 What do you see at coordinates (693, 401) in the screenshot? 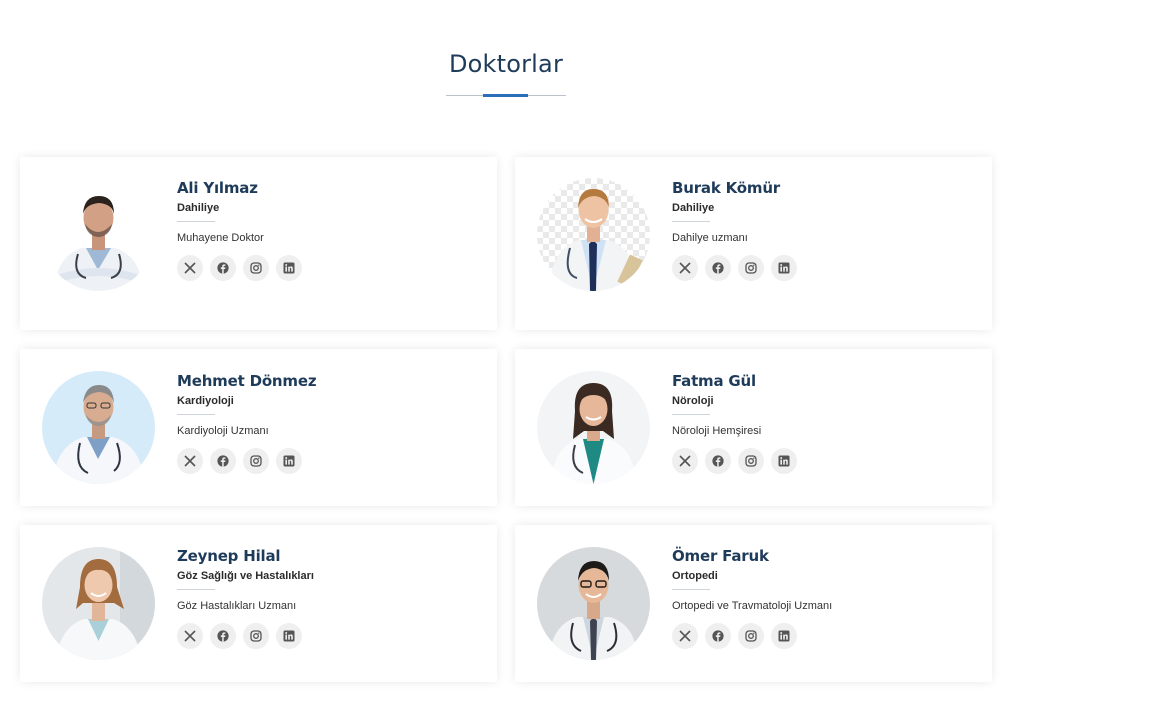
I see `doctor-department: Nöroloji` at bounding box center [693, 401].